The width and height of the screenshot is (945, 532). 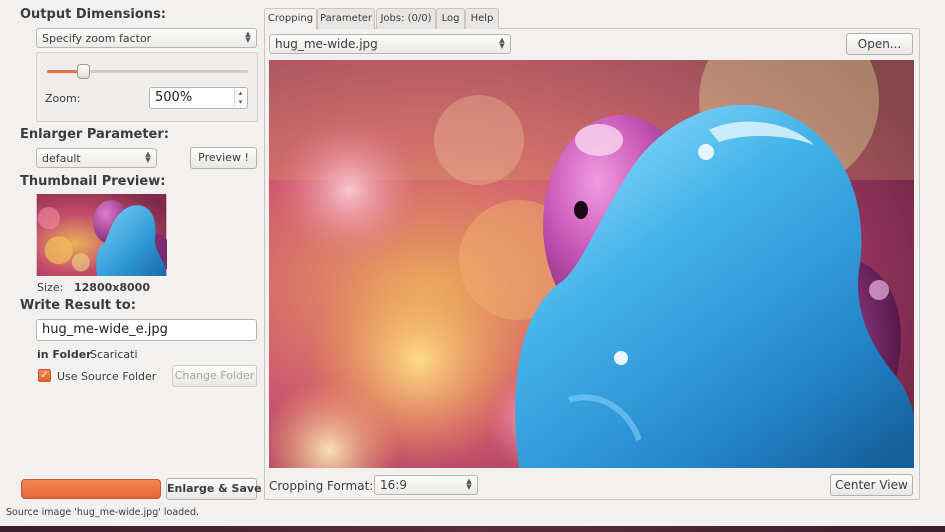 What do you see at coordinates (346, 18) in the screenshot?
I see `tab-parameter: Parameter` at bounding box center [346, 18].